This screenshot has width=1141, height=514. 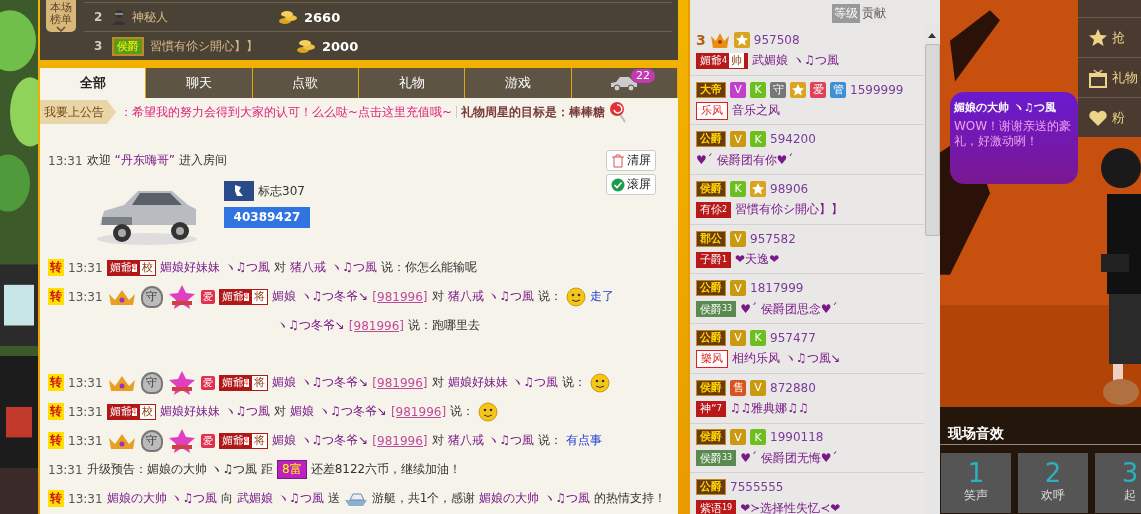 I want to click on user-name: 音乐之风, so click(x=756, y=111).